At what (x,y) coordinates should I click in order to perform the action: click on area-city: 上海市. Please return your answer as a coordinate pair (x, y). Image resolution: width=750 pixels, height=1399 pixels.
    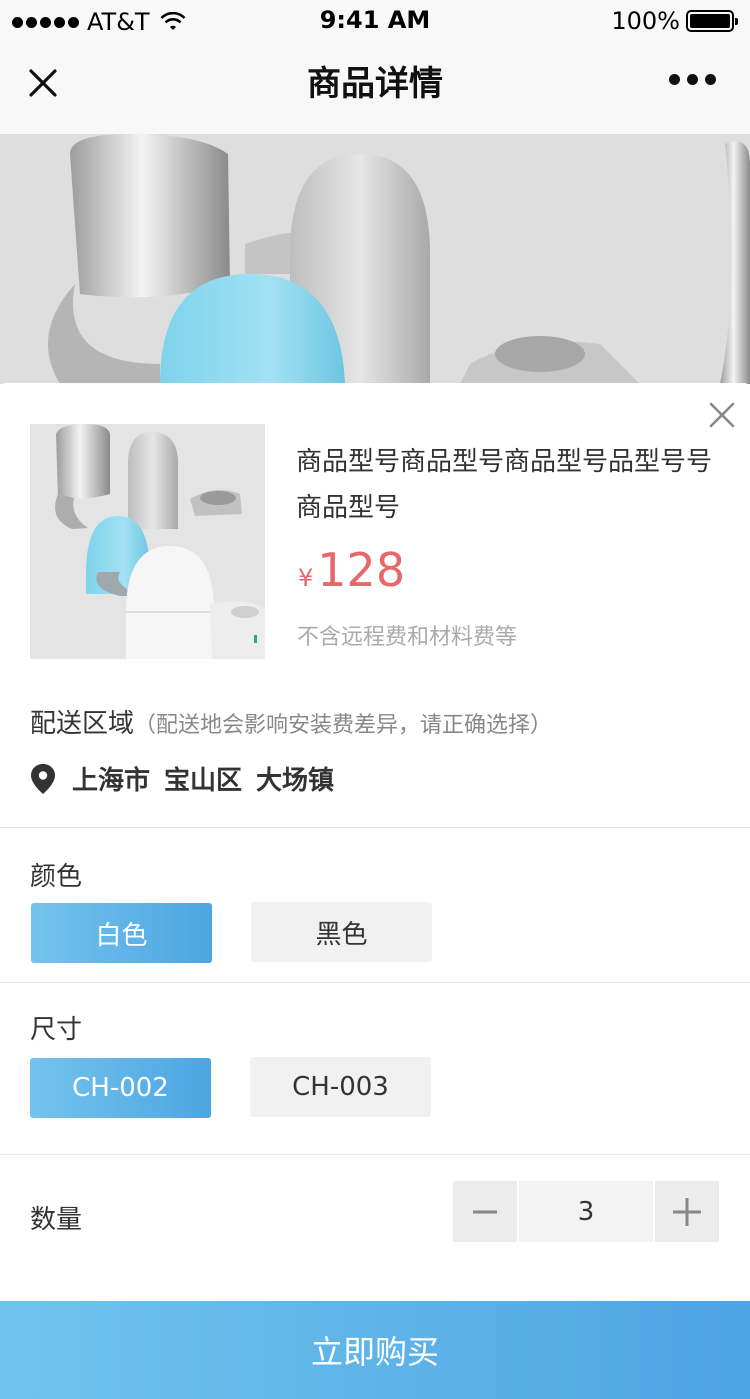
    Looking at the image, I should click on (111, 781).